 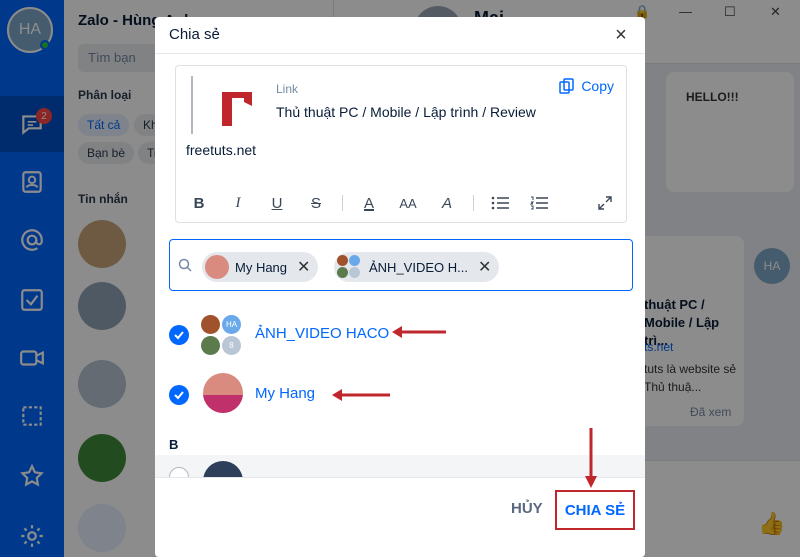 What do you see at coordinates (400, 478) in the screenshot?
I see `contact-row` at bounding box center [400, 478].